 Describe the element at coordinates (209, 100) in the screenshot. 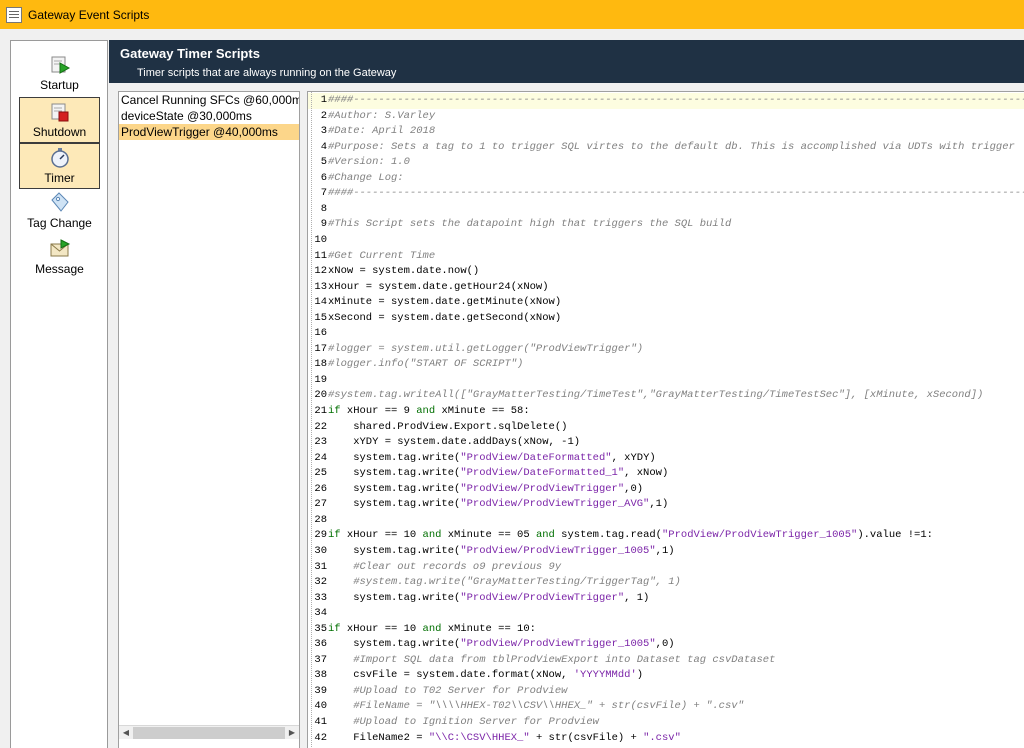

I see `script-item-cancel-running-sfcs: Cancel Running SFCs @60,000ms` at that location.